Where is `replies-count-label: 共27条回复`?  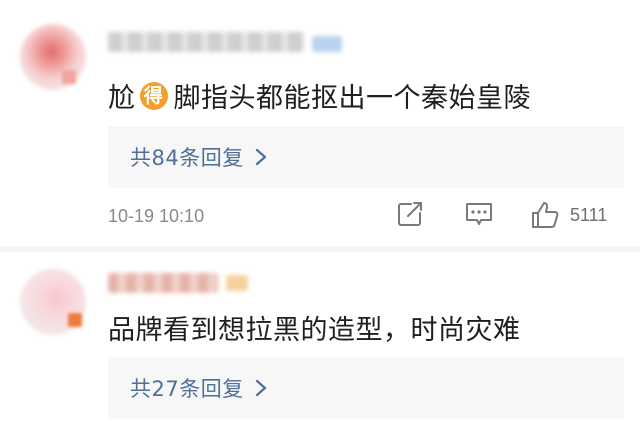
replies-count-label: 共27条回复 is located at coordinates (187, 389).